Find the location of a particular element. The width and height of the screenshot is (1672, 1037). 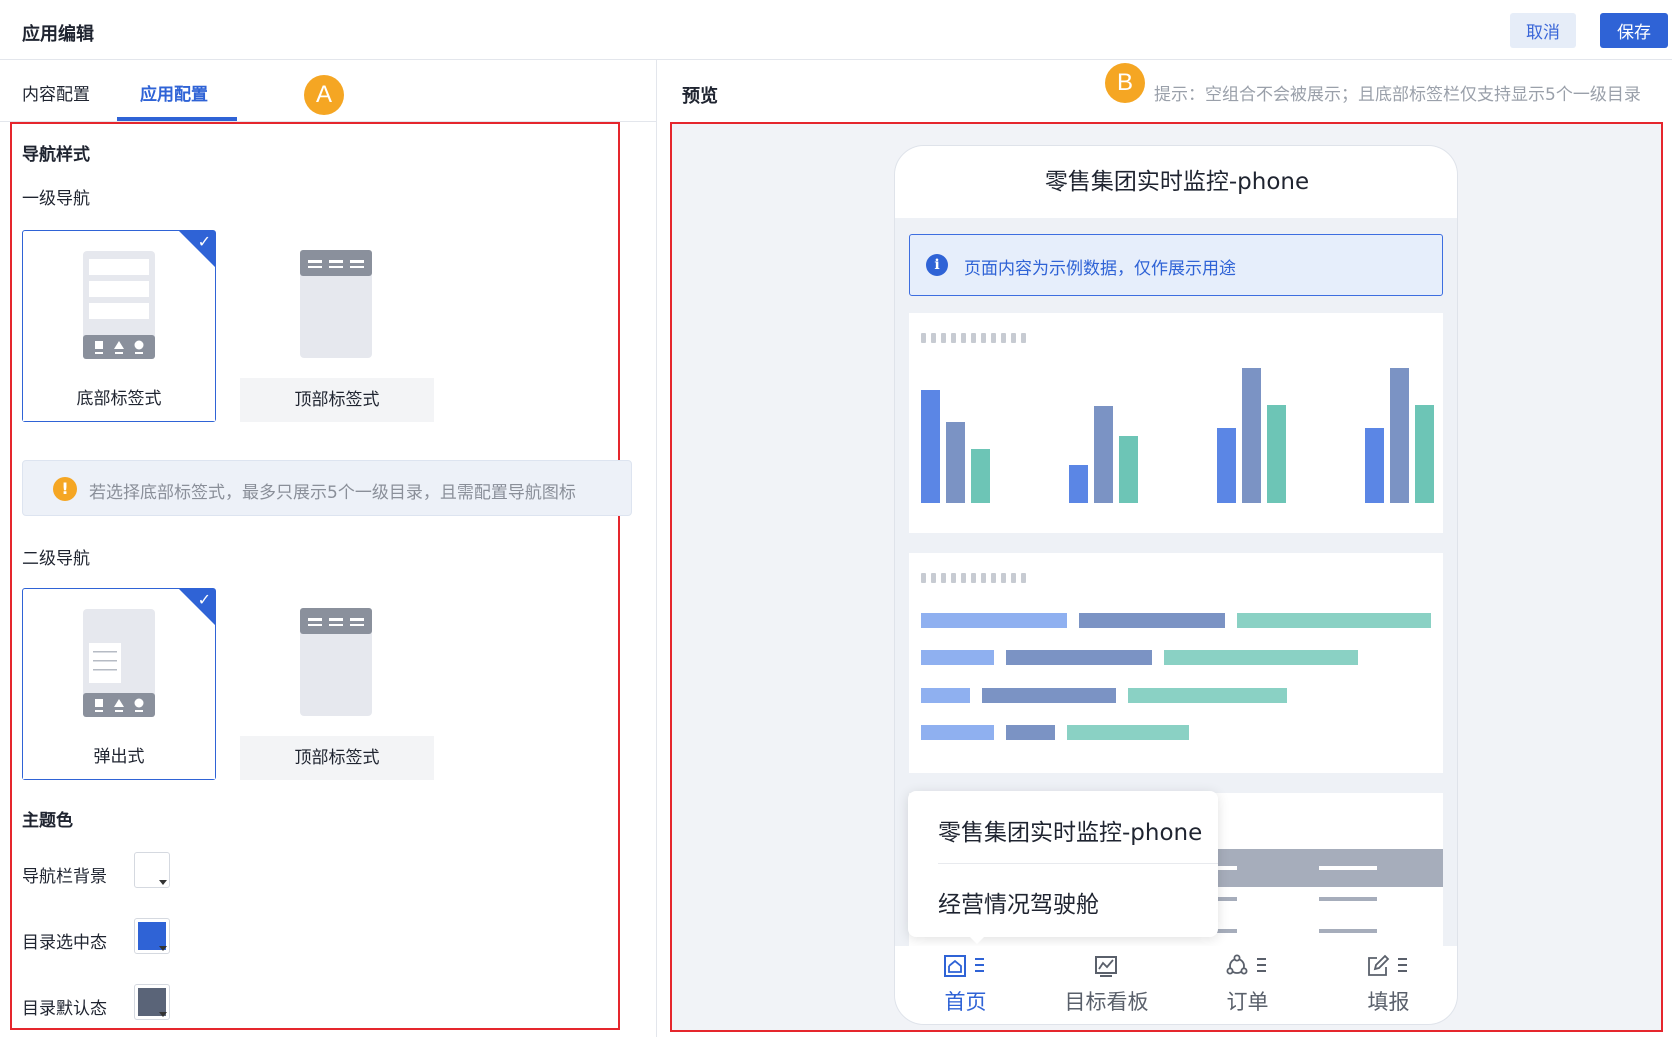

sample-horizontal-bars is located at coordinates (1176, 663).